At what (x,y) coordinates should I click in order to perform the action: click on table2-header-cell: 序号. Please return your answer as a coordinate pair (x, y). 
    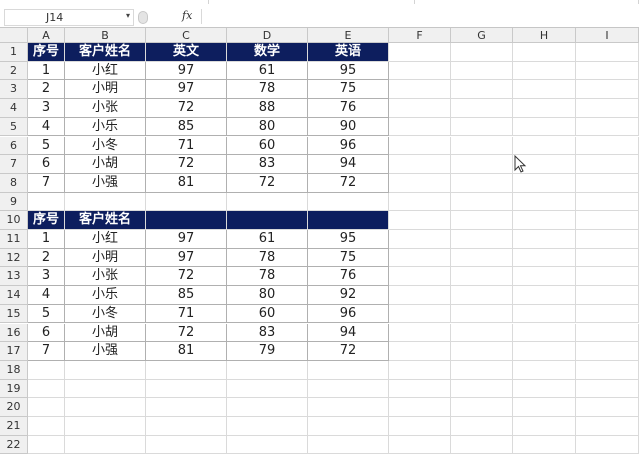
    Looking at the image, I should click on (46, 220).